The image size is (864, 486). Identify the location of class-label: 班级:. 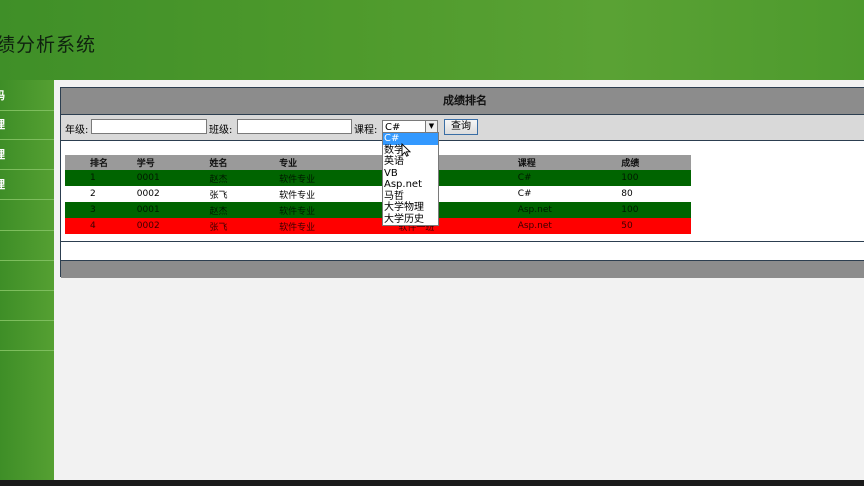
(221, 130).